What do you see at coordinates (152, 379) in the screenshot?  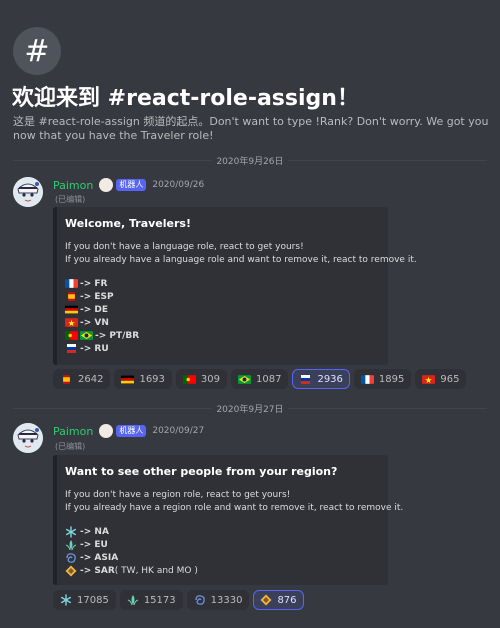 I see `reaction-count: 1693` at bounding box center [152, 379].